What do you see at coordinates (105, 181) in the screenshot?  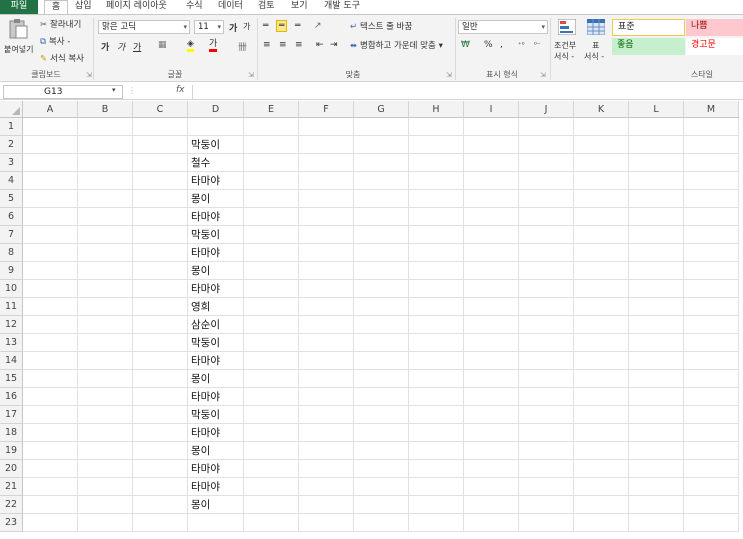 I see `cell-b4` at bounding box center [105, 181].